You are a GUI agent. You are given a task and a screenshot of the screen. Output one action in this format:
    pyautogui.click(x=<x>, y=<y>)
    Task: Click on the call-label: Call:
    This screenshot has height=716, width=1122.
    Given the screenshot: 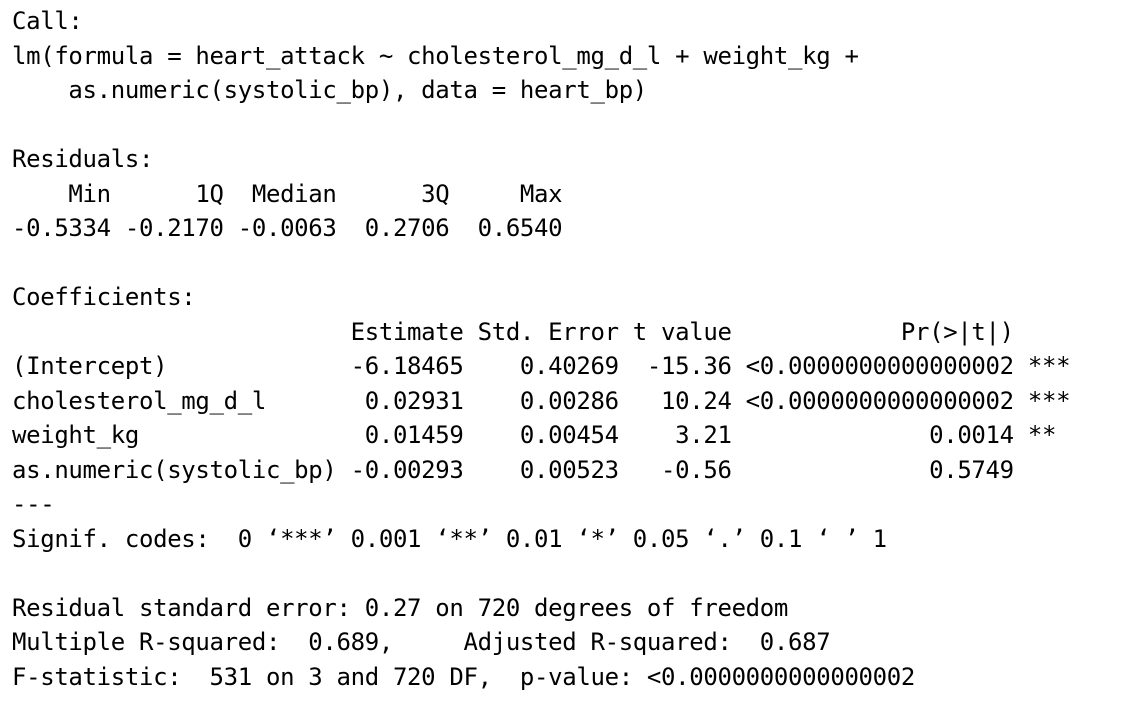 What is the action you would take?
    pyautogui.click(x=47, y=21)
    